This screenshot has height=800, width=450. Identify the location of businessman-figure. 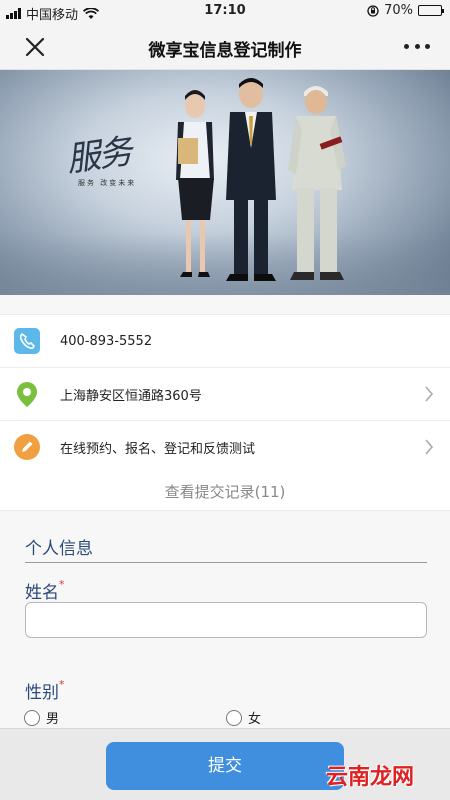
(251, 179).